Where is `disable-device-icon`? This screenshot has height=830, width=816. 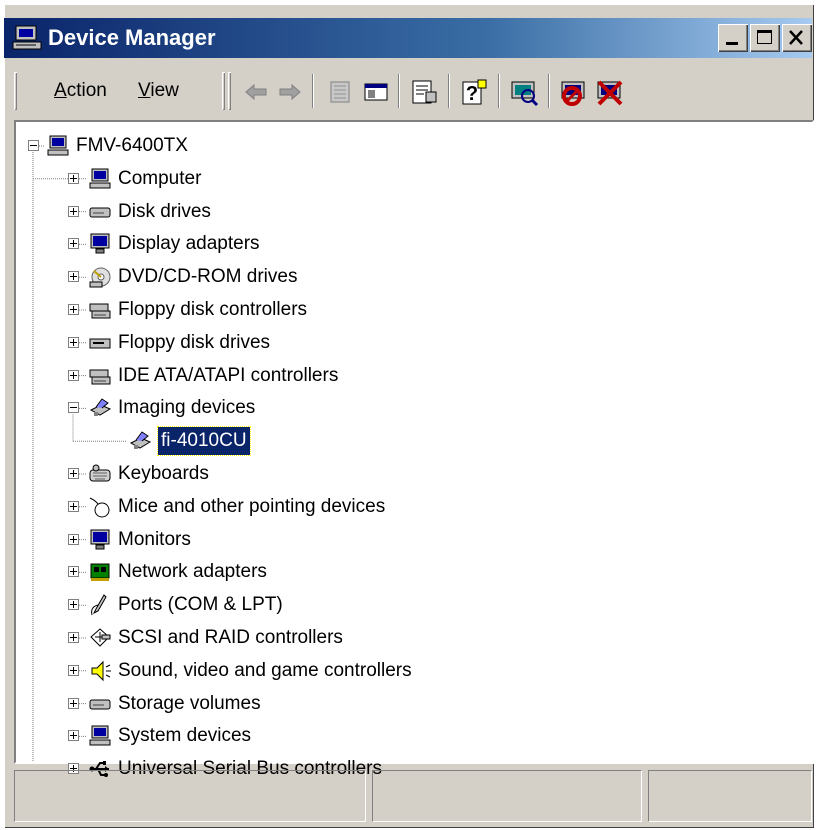
disable-device-icon is located at coordinates (574, 92).